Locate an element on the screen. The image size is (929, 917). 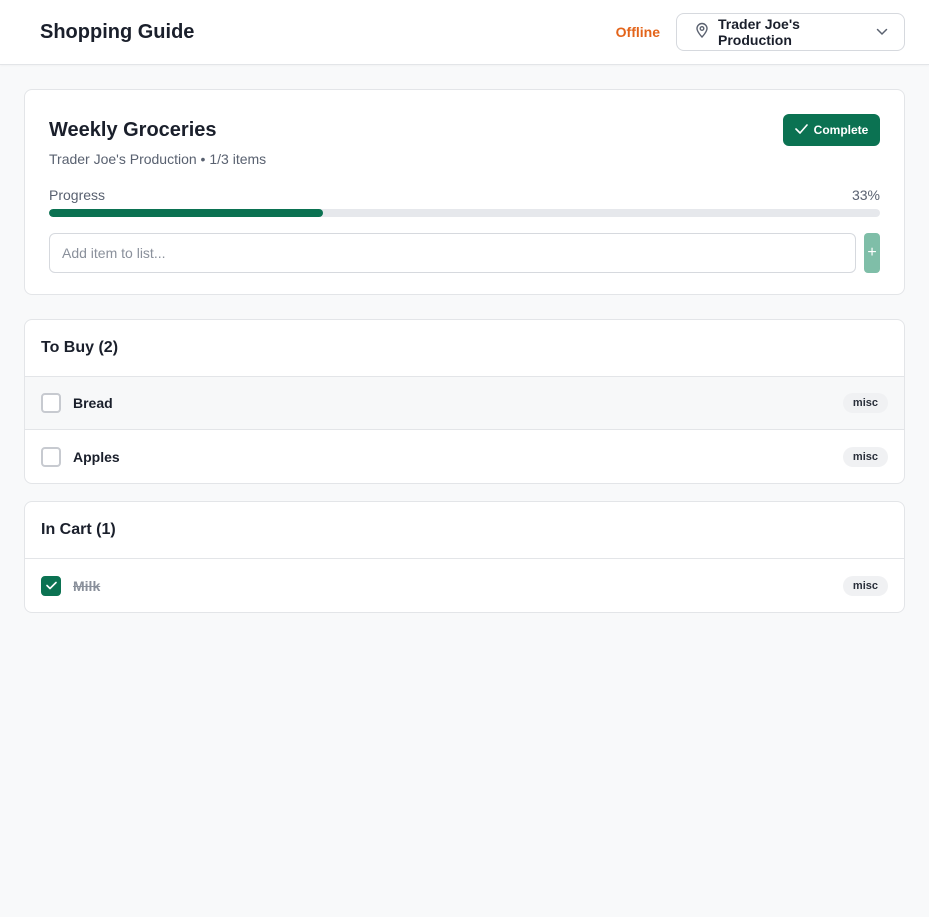
map-pin-icon is located at coordinates (702, 32).